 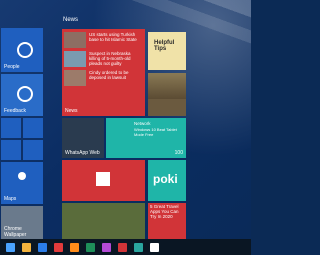 What do you see at coordinates (71, 20) in the screenshot?
I see `section-title: News` at bounding box center [71, 20].